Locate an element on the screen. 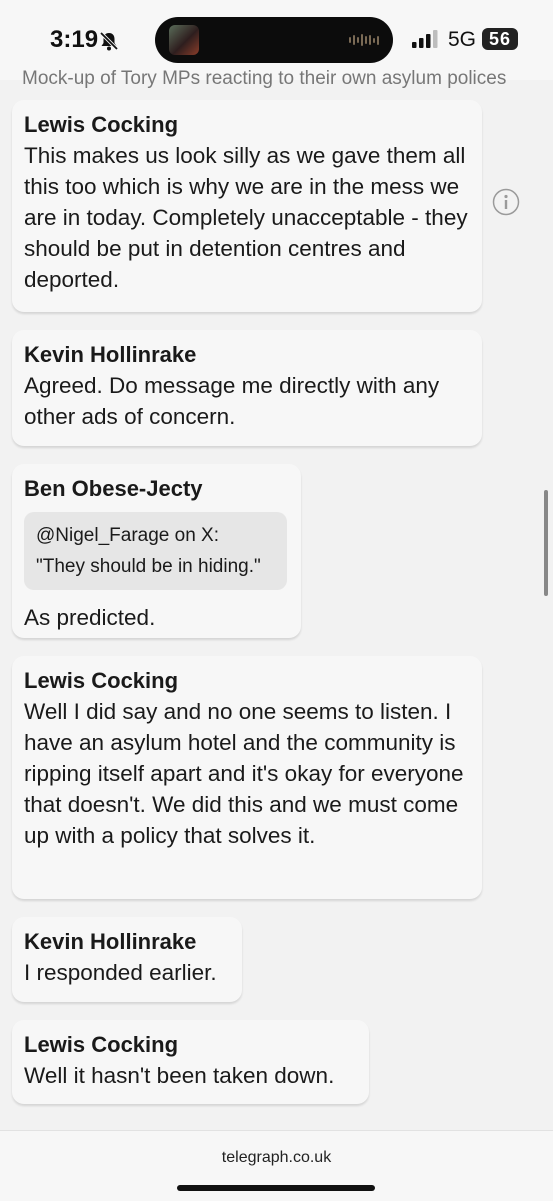 The width and height of the screenshot is (553, 1201). scrollbar is located at coordinates (546, 543).